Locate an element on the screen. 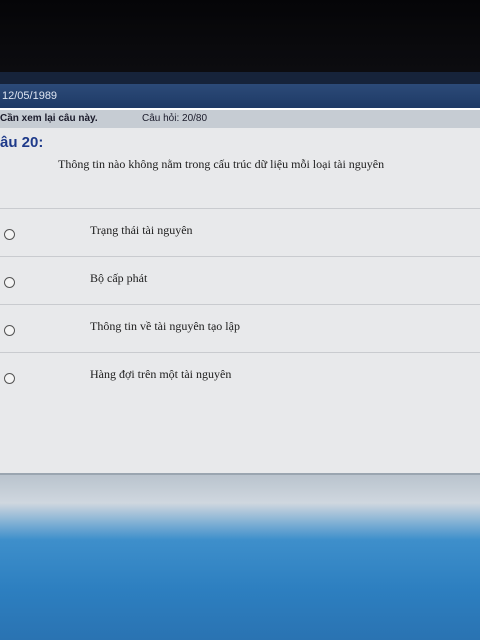  answer-label: Thông tin về tài nguyên tạo lập is located at coordinates (165, 326).